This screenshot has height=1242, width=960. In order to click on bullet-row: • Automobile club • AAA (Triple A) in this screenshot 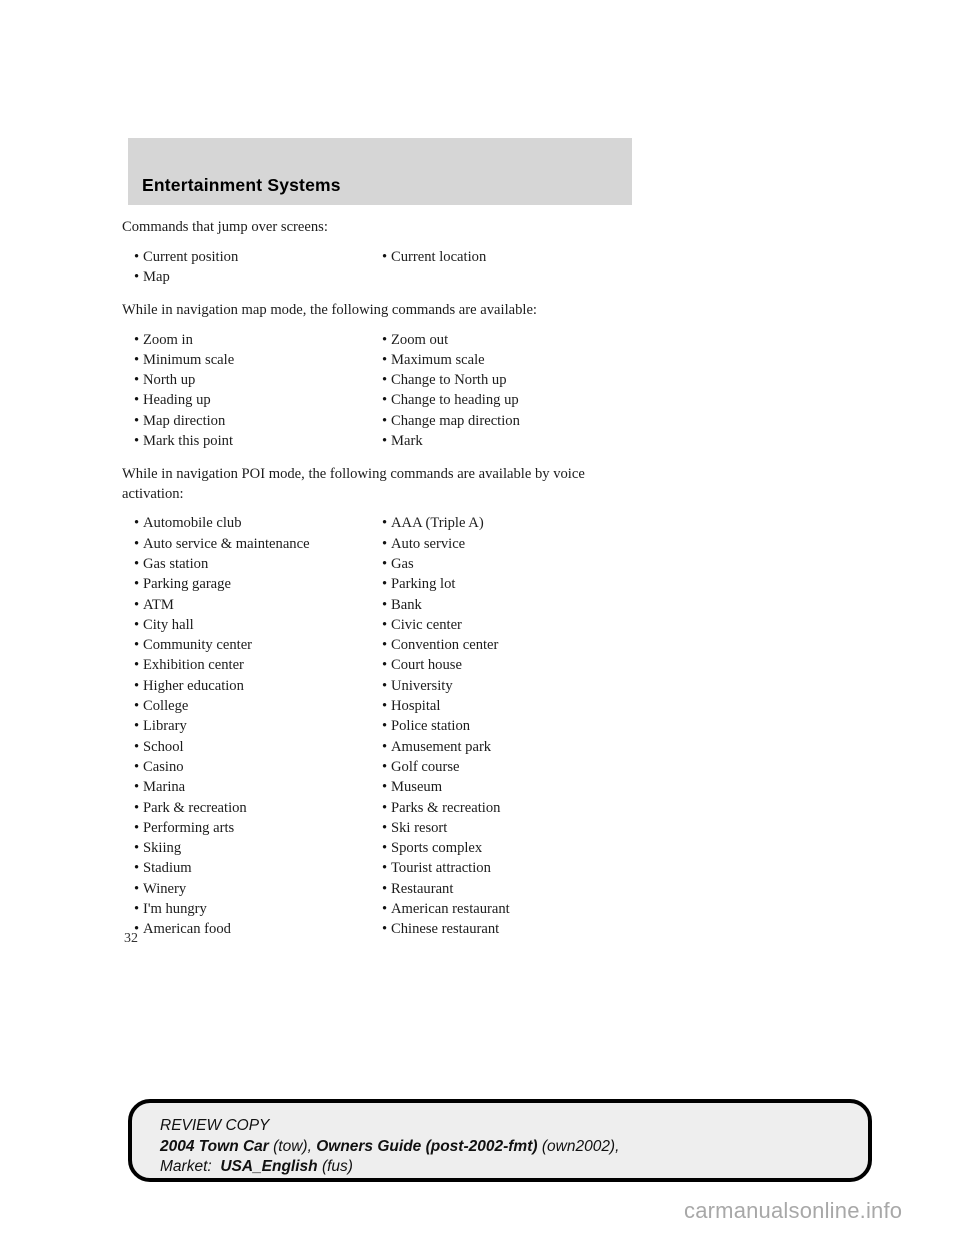, I will do `click(382, 523)`.